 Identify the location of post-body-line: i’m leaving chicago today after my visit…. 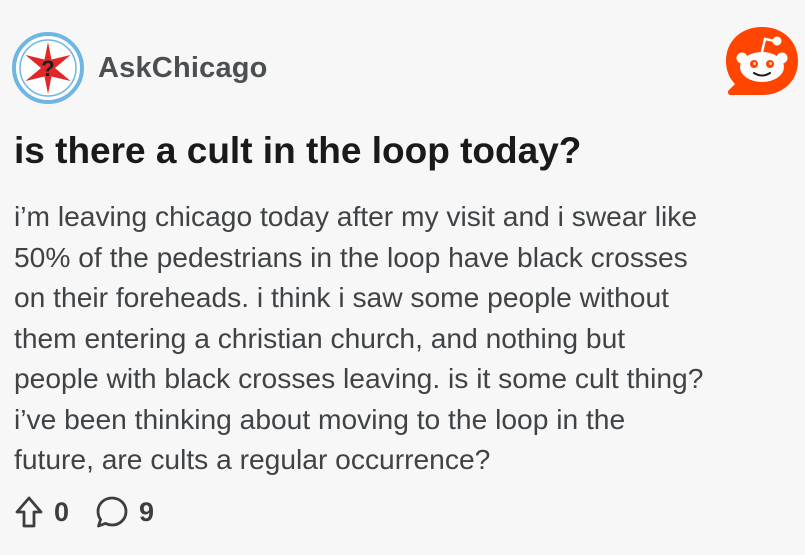
(356, 216).